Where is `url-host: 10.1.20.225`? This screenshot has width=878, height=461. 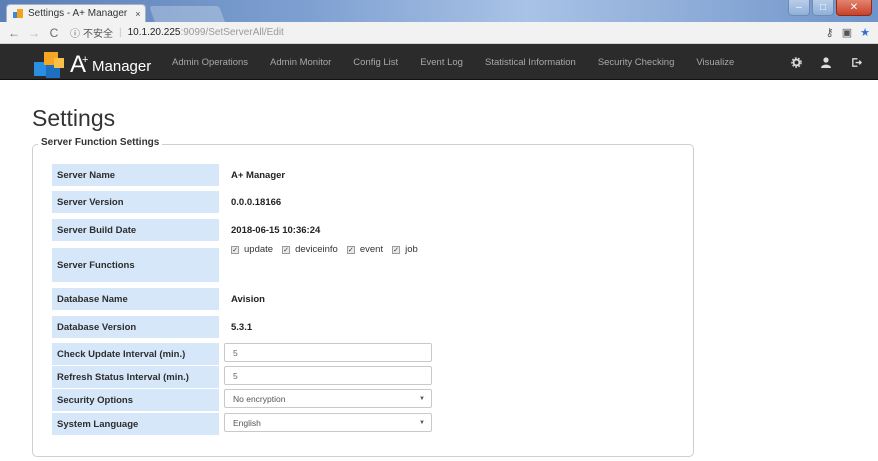
url-host: 10.1.20.225 is located at coordinates (154, 32).